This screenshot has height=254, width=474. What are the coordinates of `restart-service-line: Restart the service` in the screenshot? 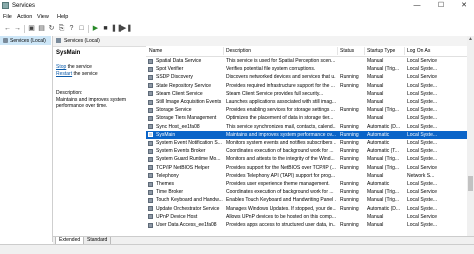 It's located at (77, 74).